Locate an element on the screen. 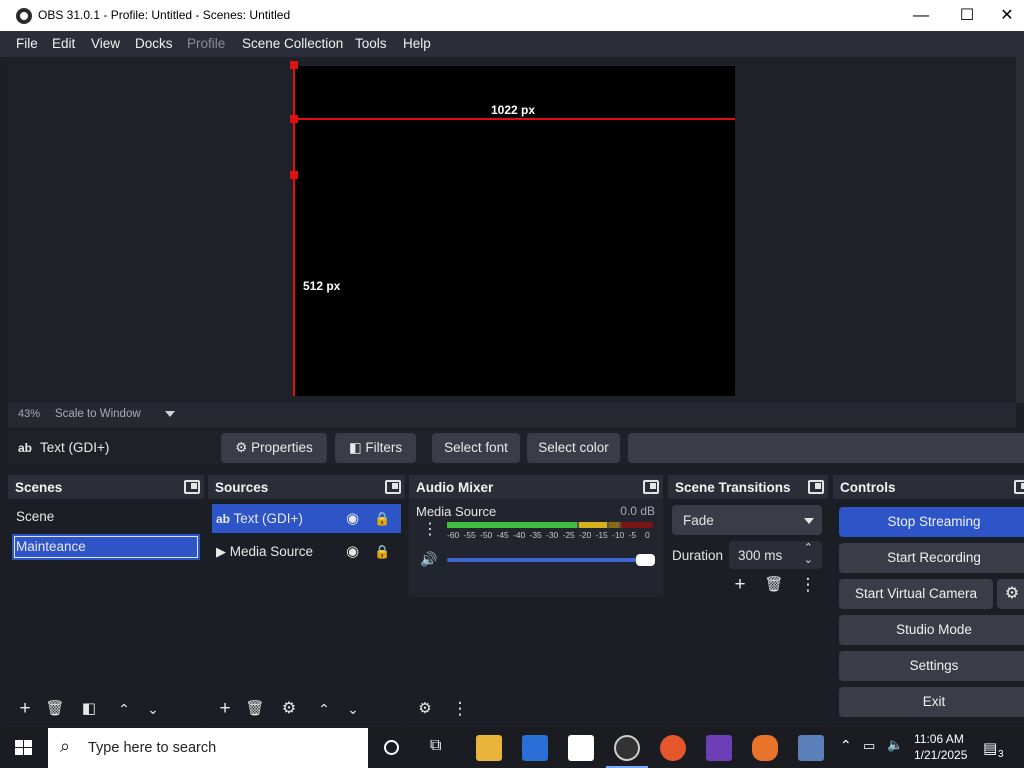 The width and height of the screenshot is (1024, 768). resize-handle-middle is located at coordinates (294, 119).